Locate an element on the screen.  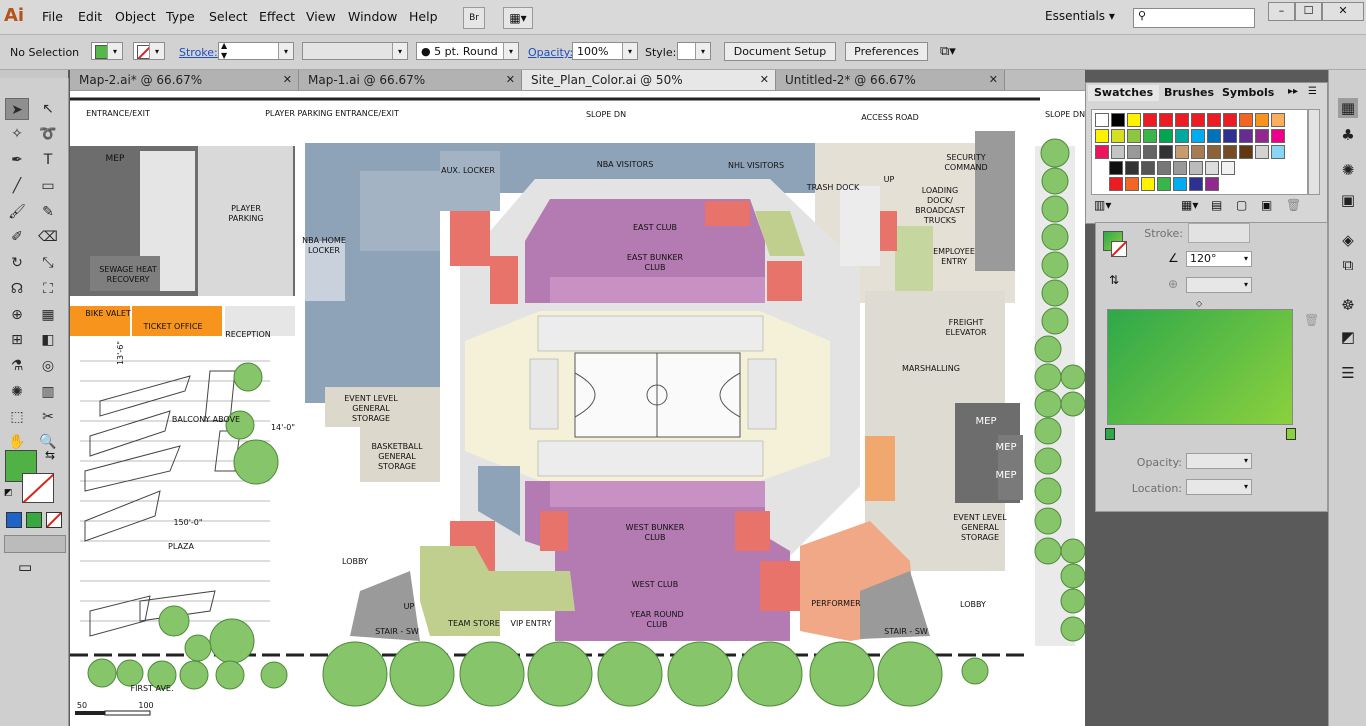
swatch-options-icon: ▤ is located at coordinates (1216, 205).